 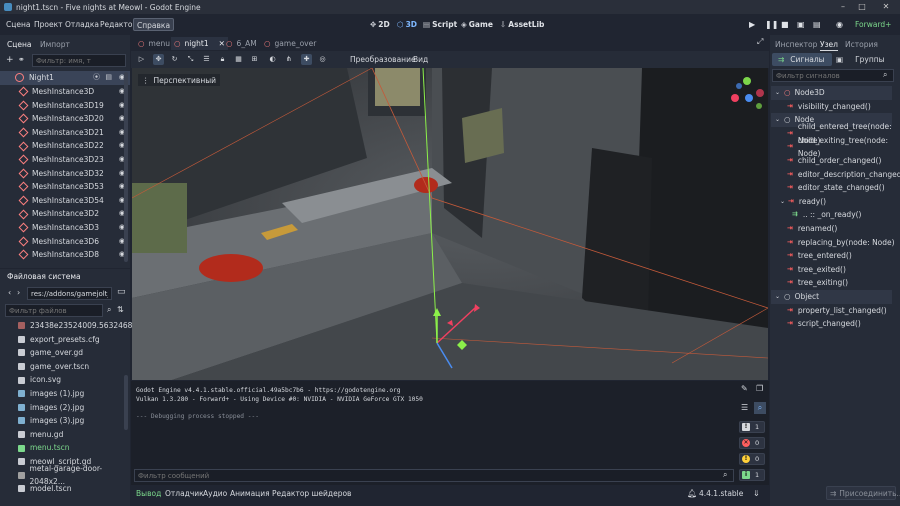 What do you see at coordinates (121, 292) in the screenshot?
I see `split-view-icon: ▭` at bounding box center [121, 292].